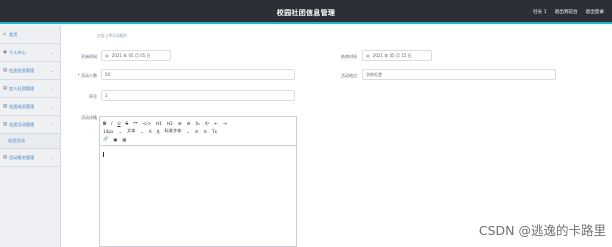  I want to click on top-bar: 校园社团信息管理 社长 1 退出到前台 退出登录, so click(306, 12).